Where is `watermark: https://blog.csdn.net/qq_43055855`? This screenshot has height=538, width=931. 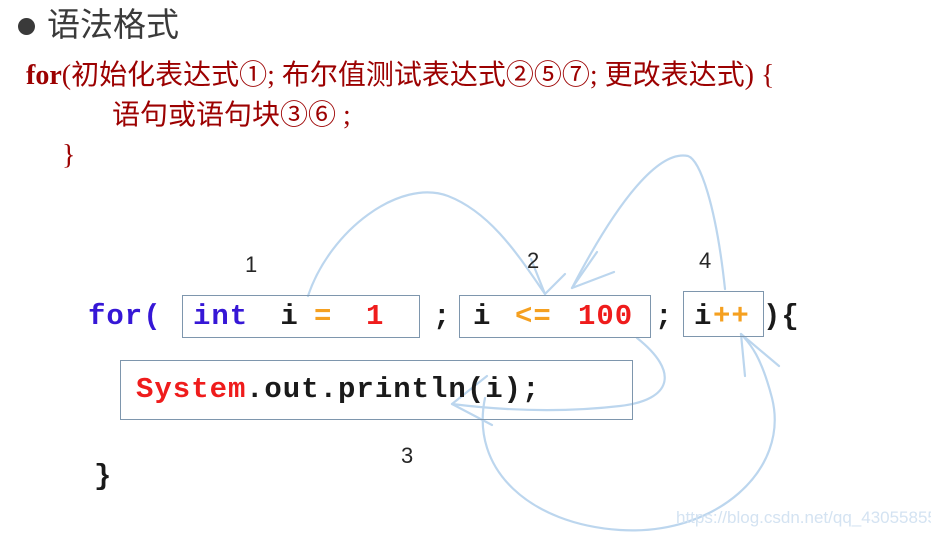 watermark: https://blog.csdn.net/qq_43055855 is located at coordinates (803, 517).